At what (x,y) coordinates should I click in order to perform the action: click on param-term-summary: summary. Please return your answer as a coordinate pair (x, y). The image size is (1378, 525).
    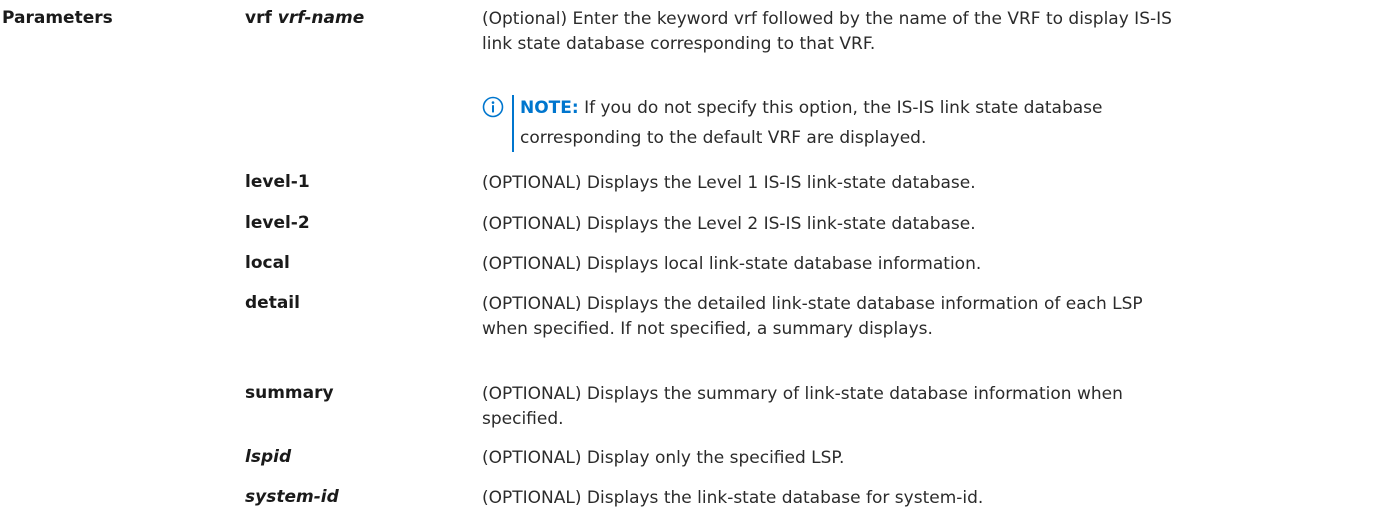
    Looking at the image, I should click on (289, 393).